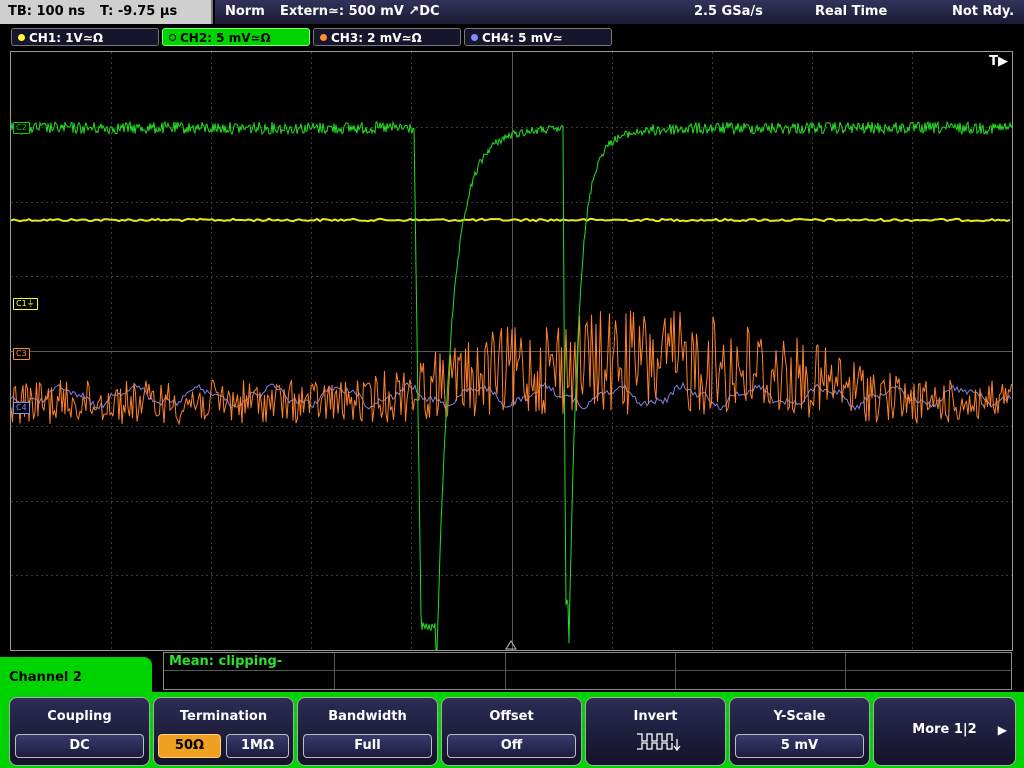 This screenshot has width=1024, height=768. Describe the element at coordinates (257, 746) in the screenshot. I see `termination-1mohm-button: 1MΩ` at that location.